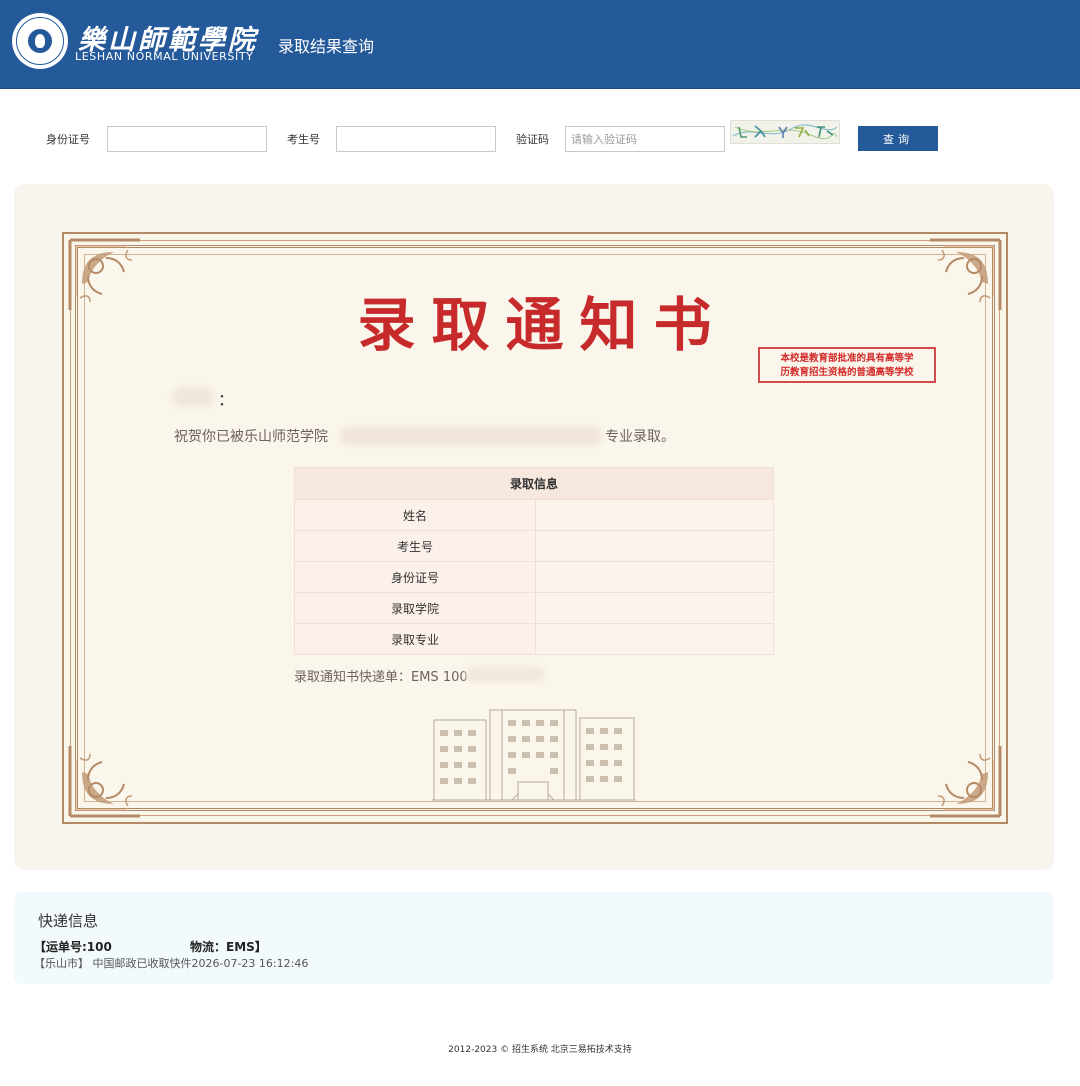 The image size is (1080, 1086). What do you see at coordinates (415, 546) in the screenshot?
I see `row-label-exam-number: 考生号` at bounding box center [415, 546].